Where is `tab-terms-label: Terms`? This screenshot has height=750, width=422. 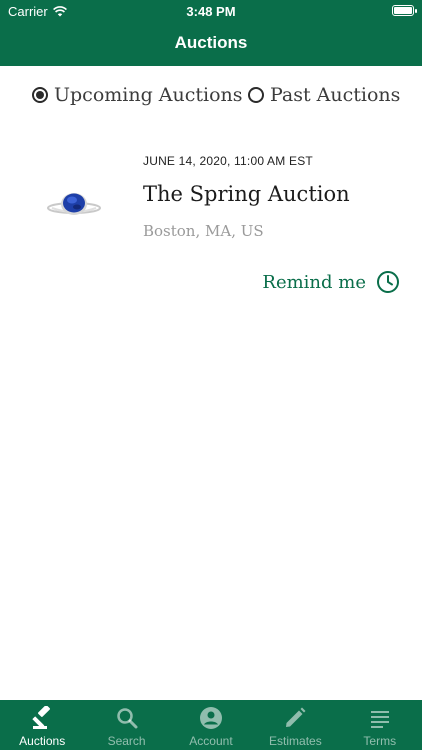
tab-terms-label: Terms is located at coordinates (380, 741).